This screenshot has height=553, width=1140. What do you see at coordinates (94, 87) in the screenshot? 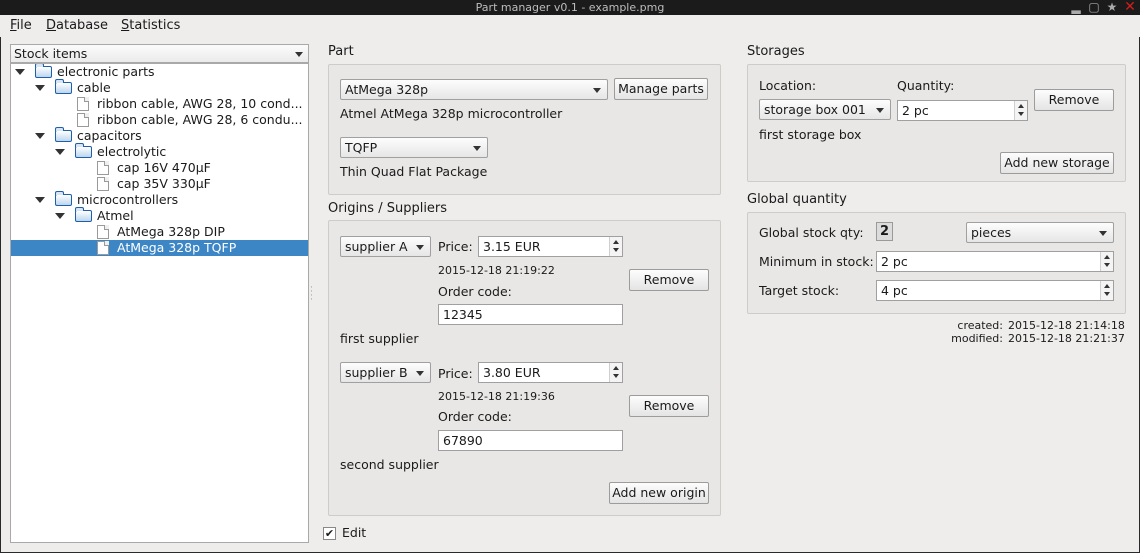
I see `tree-item-label: cable` at bounding box center [94, 87].